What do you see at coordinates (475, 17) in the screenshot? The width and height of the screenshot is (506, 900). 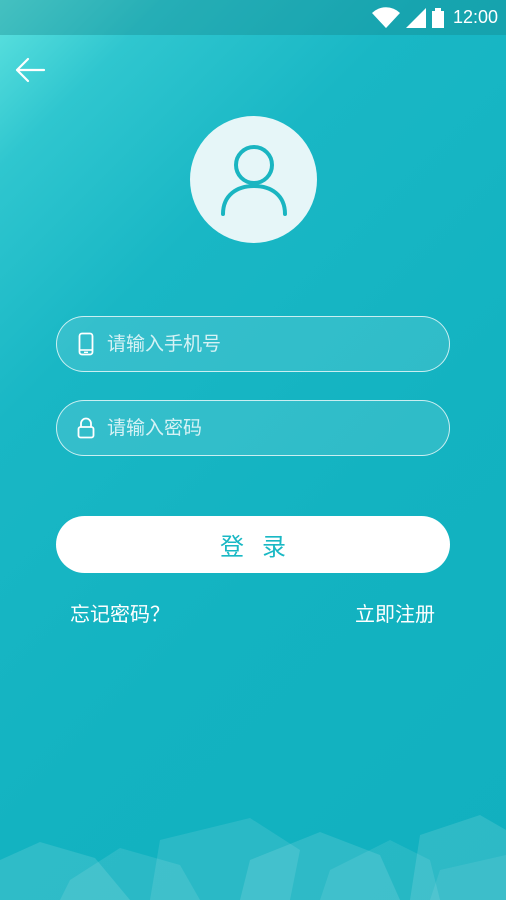 I see `status-time: 12:00` at bounding box center [475, 17].